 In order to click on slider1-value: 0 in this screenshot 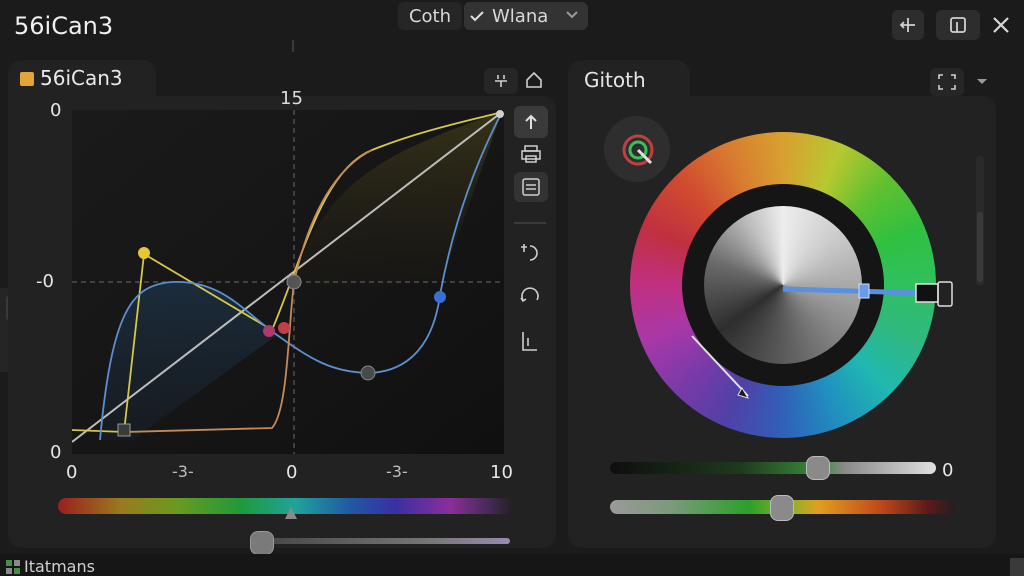, I will do `click(948, 470)`.